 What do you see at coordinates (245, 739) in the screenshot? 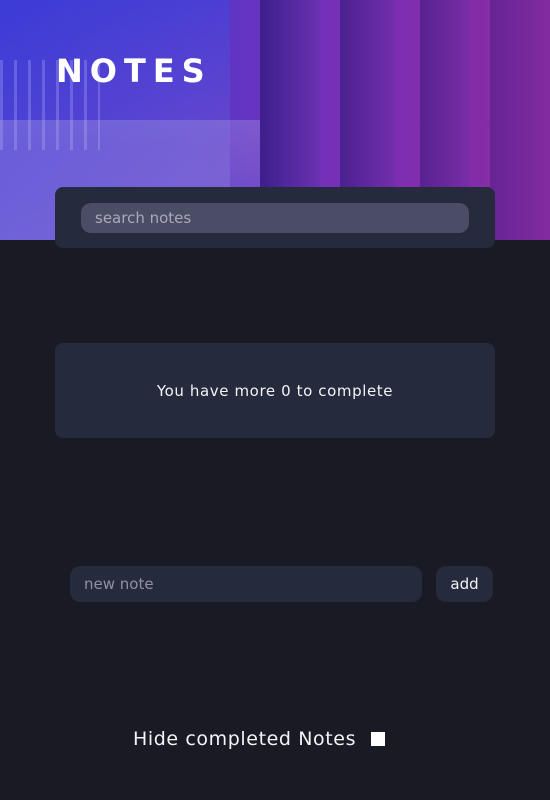
I see `hide-completed-label: Hide completed Notes` at bounding box center [245, 739].